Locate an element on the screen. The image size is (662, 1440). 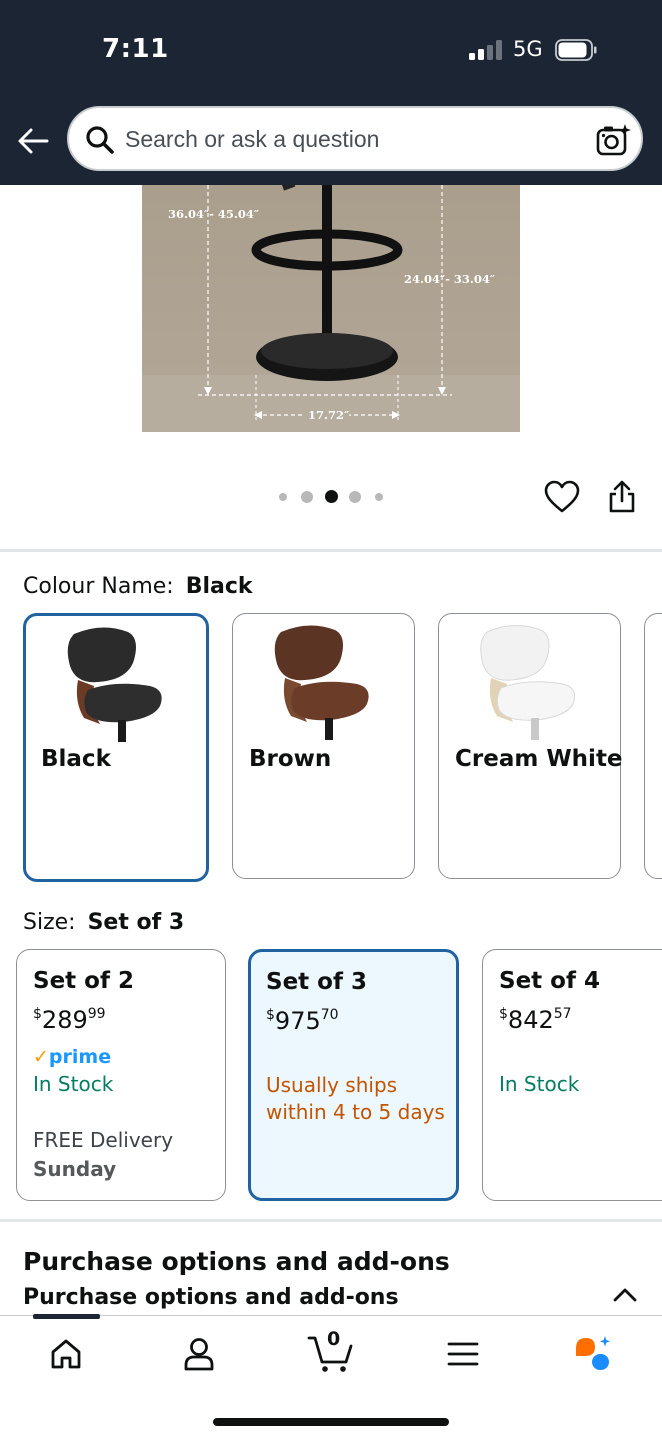
prime-badge: ✓prime is located at coordinates (72, 1057).